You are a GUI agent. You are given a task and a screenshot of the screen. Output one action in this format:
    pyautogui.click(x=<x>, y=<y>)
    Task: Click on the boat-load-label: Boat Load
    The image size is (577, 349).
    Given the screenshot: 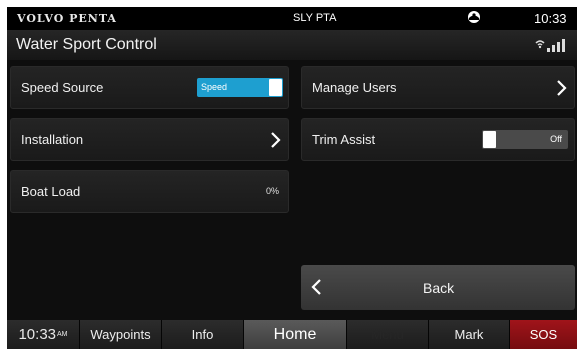 What is the action you would take?
    pyautogui.click(x=51, y=191)
    